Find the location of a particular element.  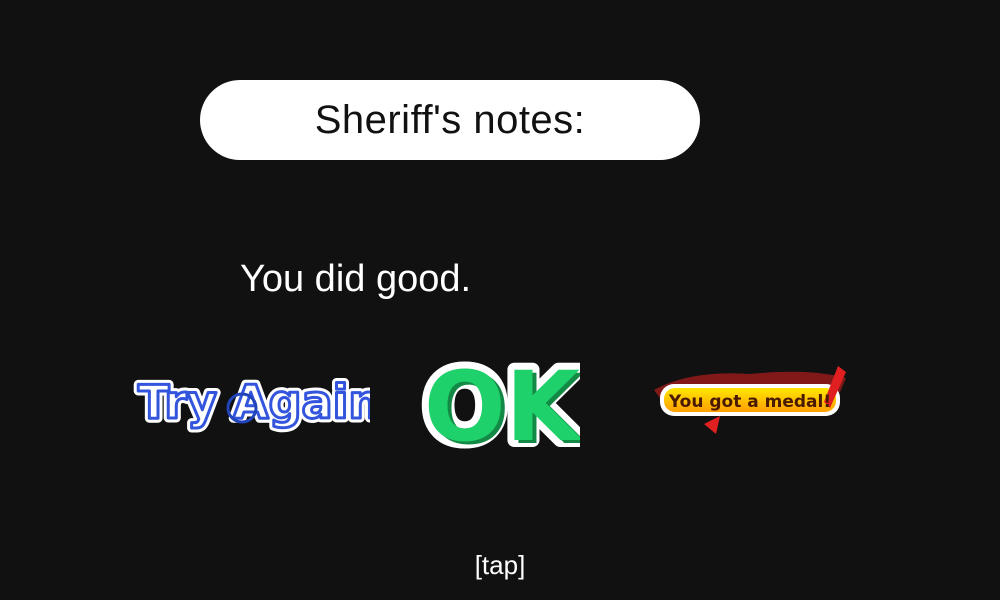

rating-try-again: Try Again Try Again is located at coordinates (258, 400).